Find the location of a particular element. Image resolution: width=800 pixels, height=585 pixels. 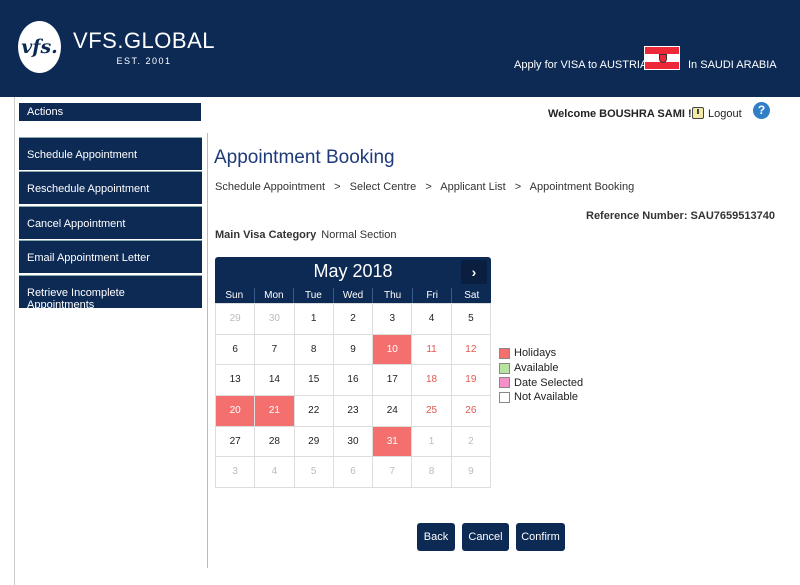

calendar-day-other-month: 2 is located at coordinates (471, 442).